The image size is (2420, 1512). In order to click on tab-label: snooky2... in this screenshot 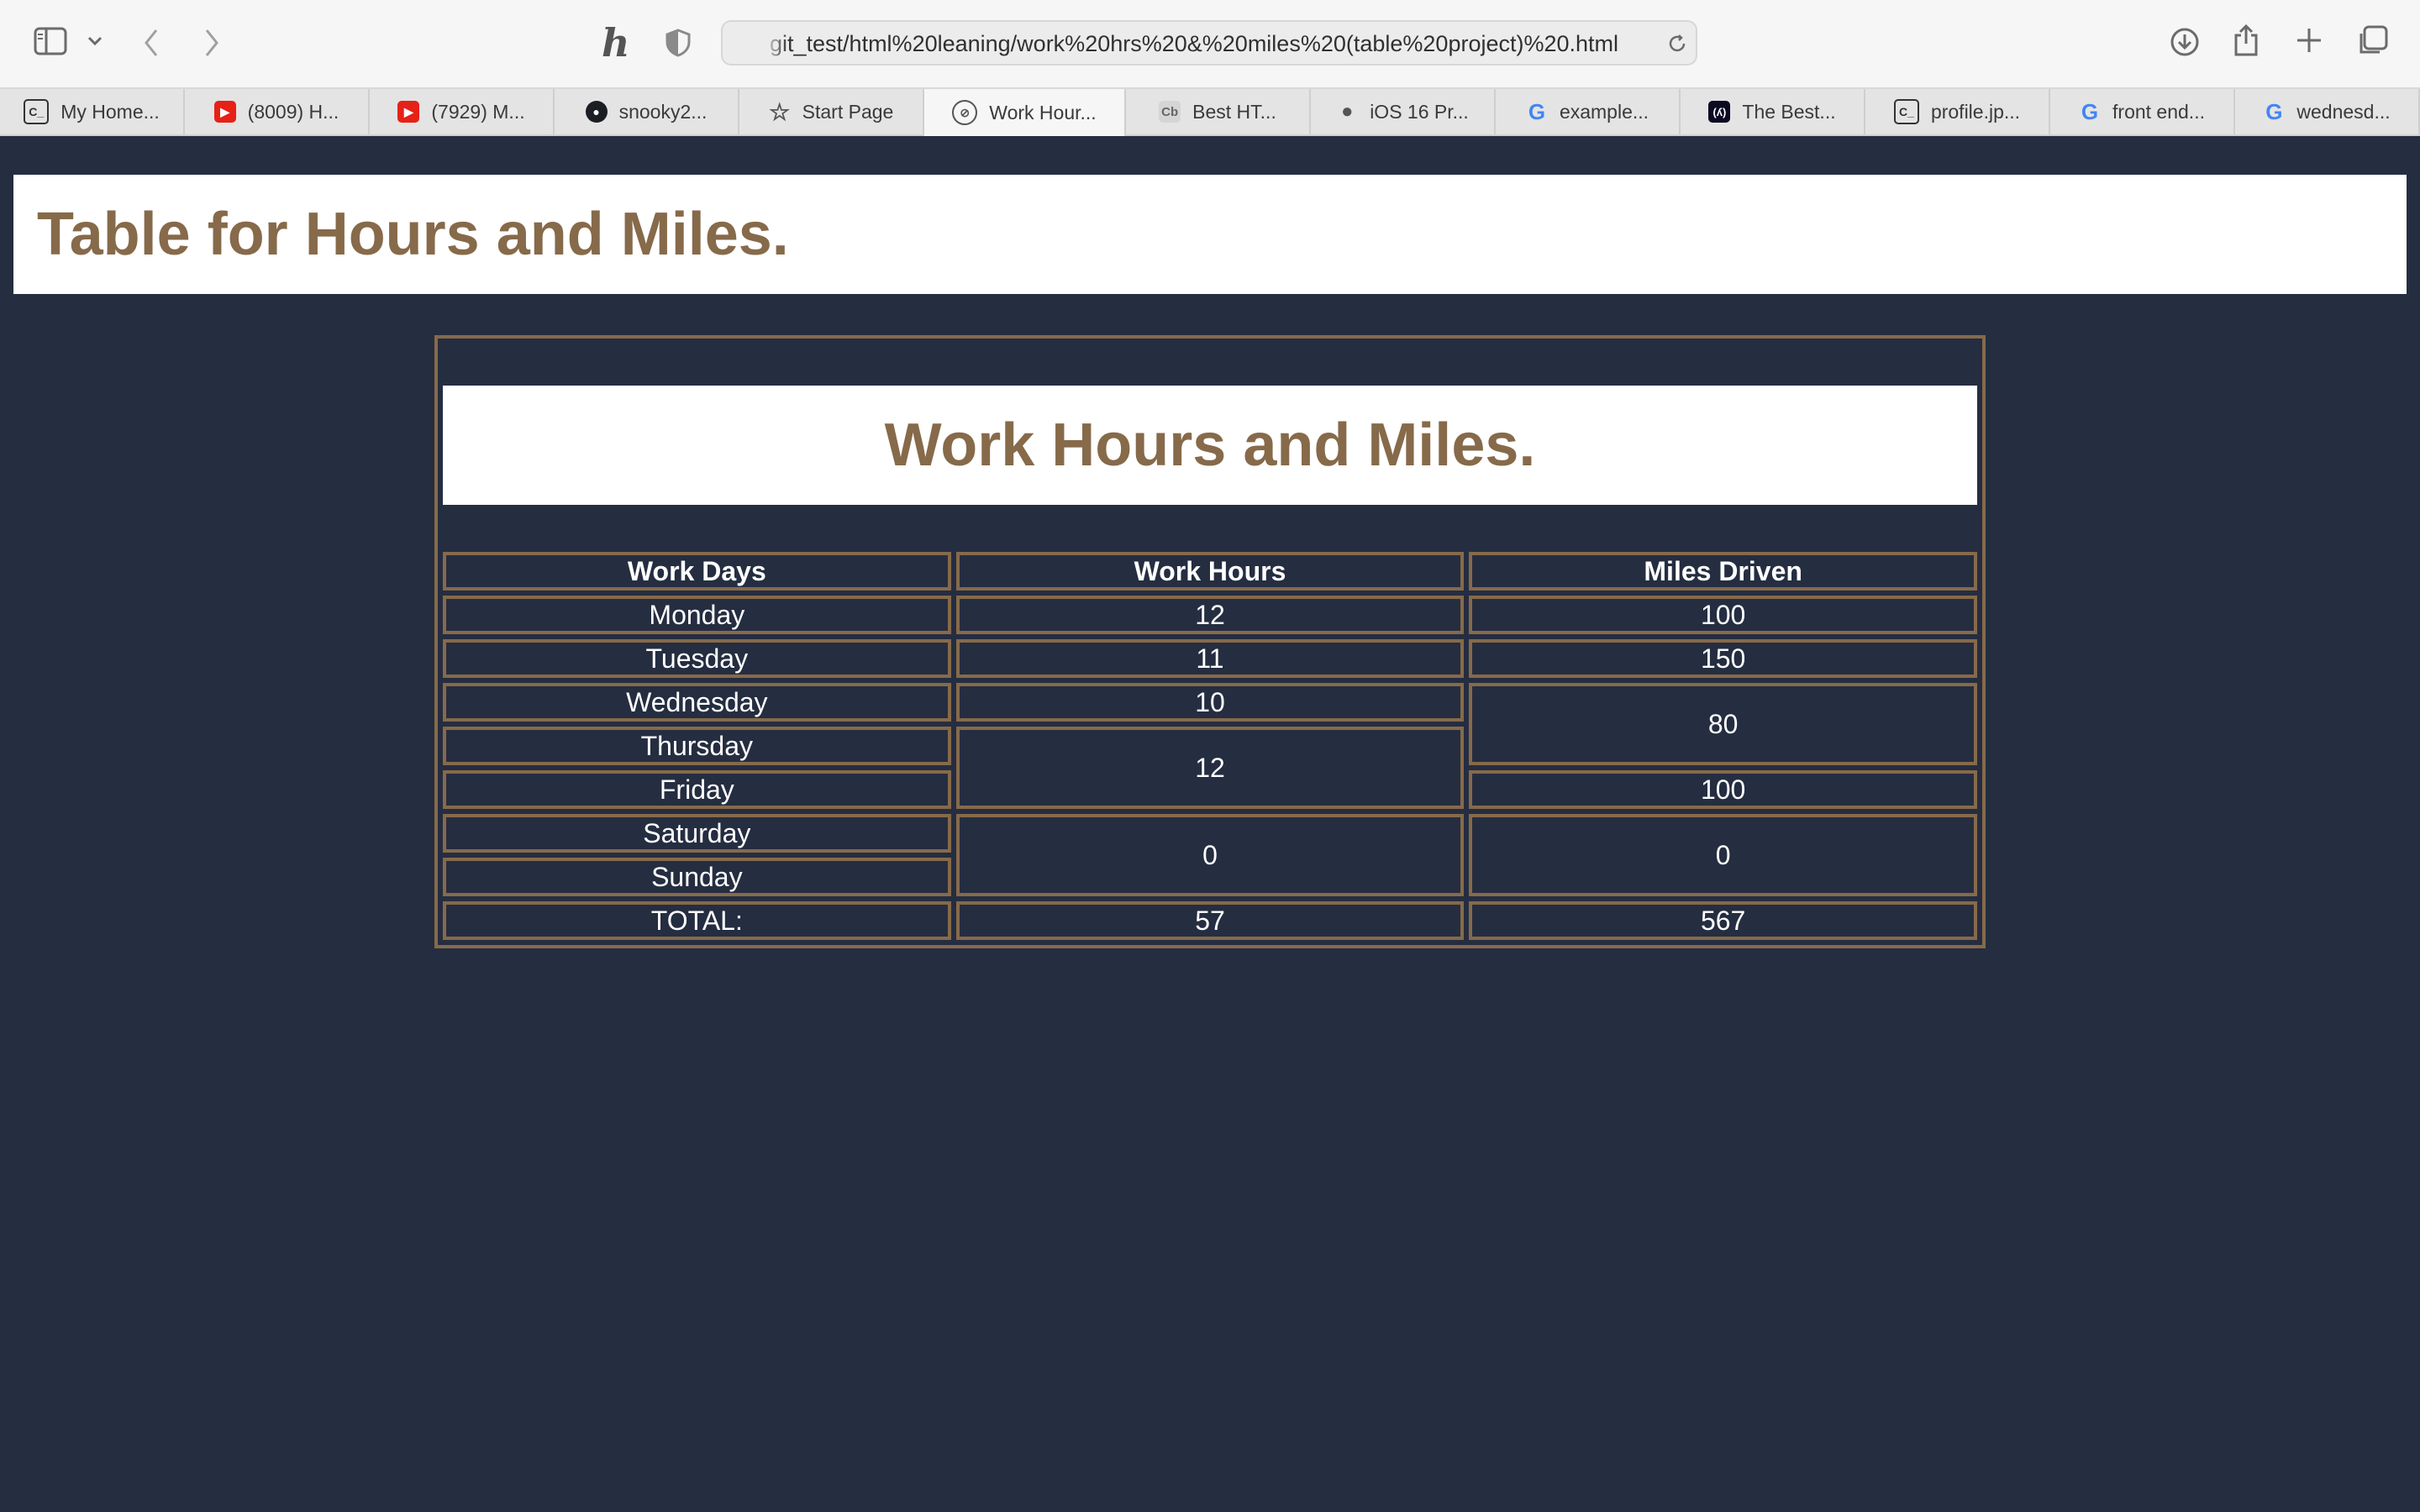, I will do `click(663, 111)`.